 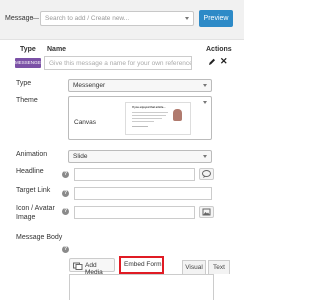 What do you see at coordinates (219, 267) in the screenshot?
I see `tab-text: Text` at bounding box center [219, 267].